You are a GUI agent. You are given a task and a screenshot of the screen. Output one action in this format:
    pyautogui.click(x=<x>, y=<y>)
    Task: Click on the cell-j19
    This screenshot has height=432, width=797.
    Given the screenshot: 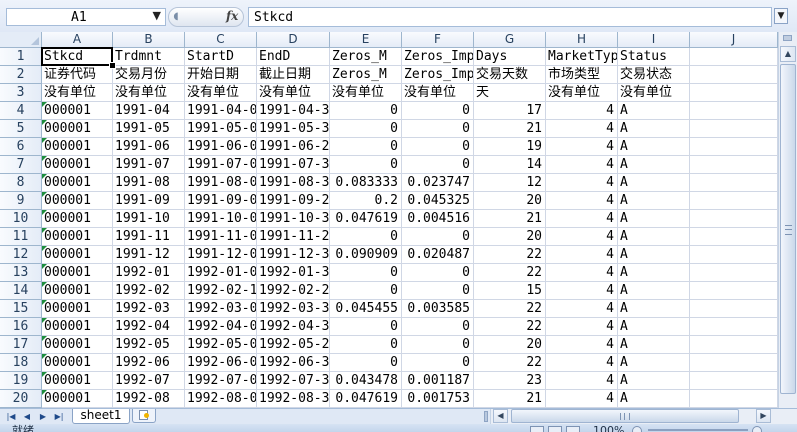 What is the action you would take?
    pyautogui.click(x=734, y=381)
    